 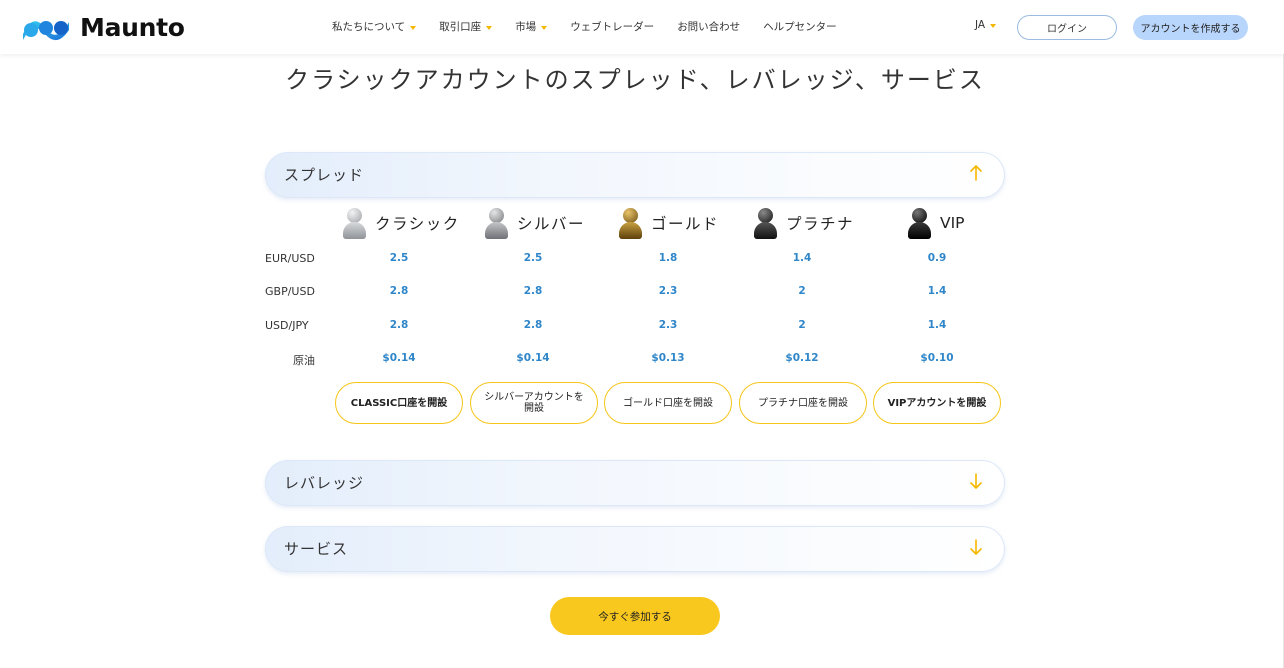 I want to click on row-label-usdjpy: USD/JPY, so click(x=287, y=325).